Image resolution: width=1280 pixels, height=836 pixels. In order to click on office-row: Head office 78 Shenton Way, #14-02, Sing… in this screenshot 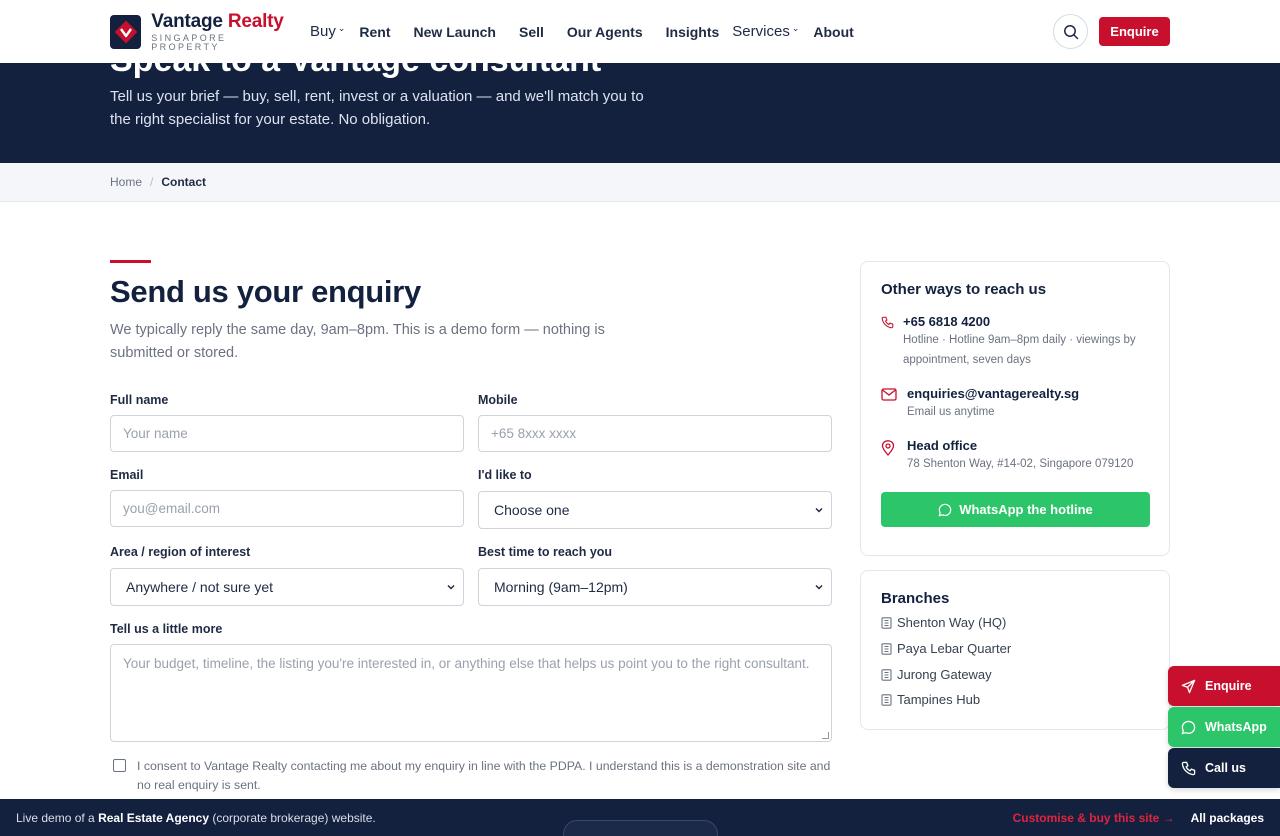, I will do `click(1007, 456)`.